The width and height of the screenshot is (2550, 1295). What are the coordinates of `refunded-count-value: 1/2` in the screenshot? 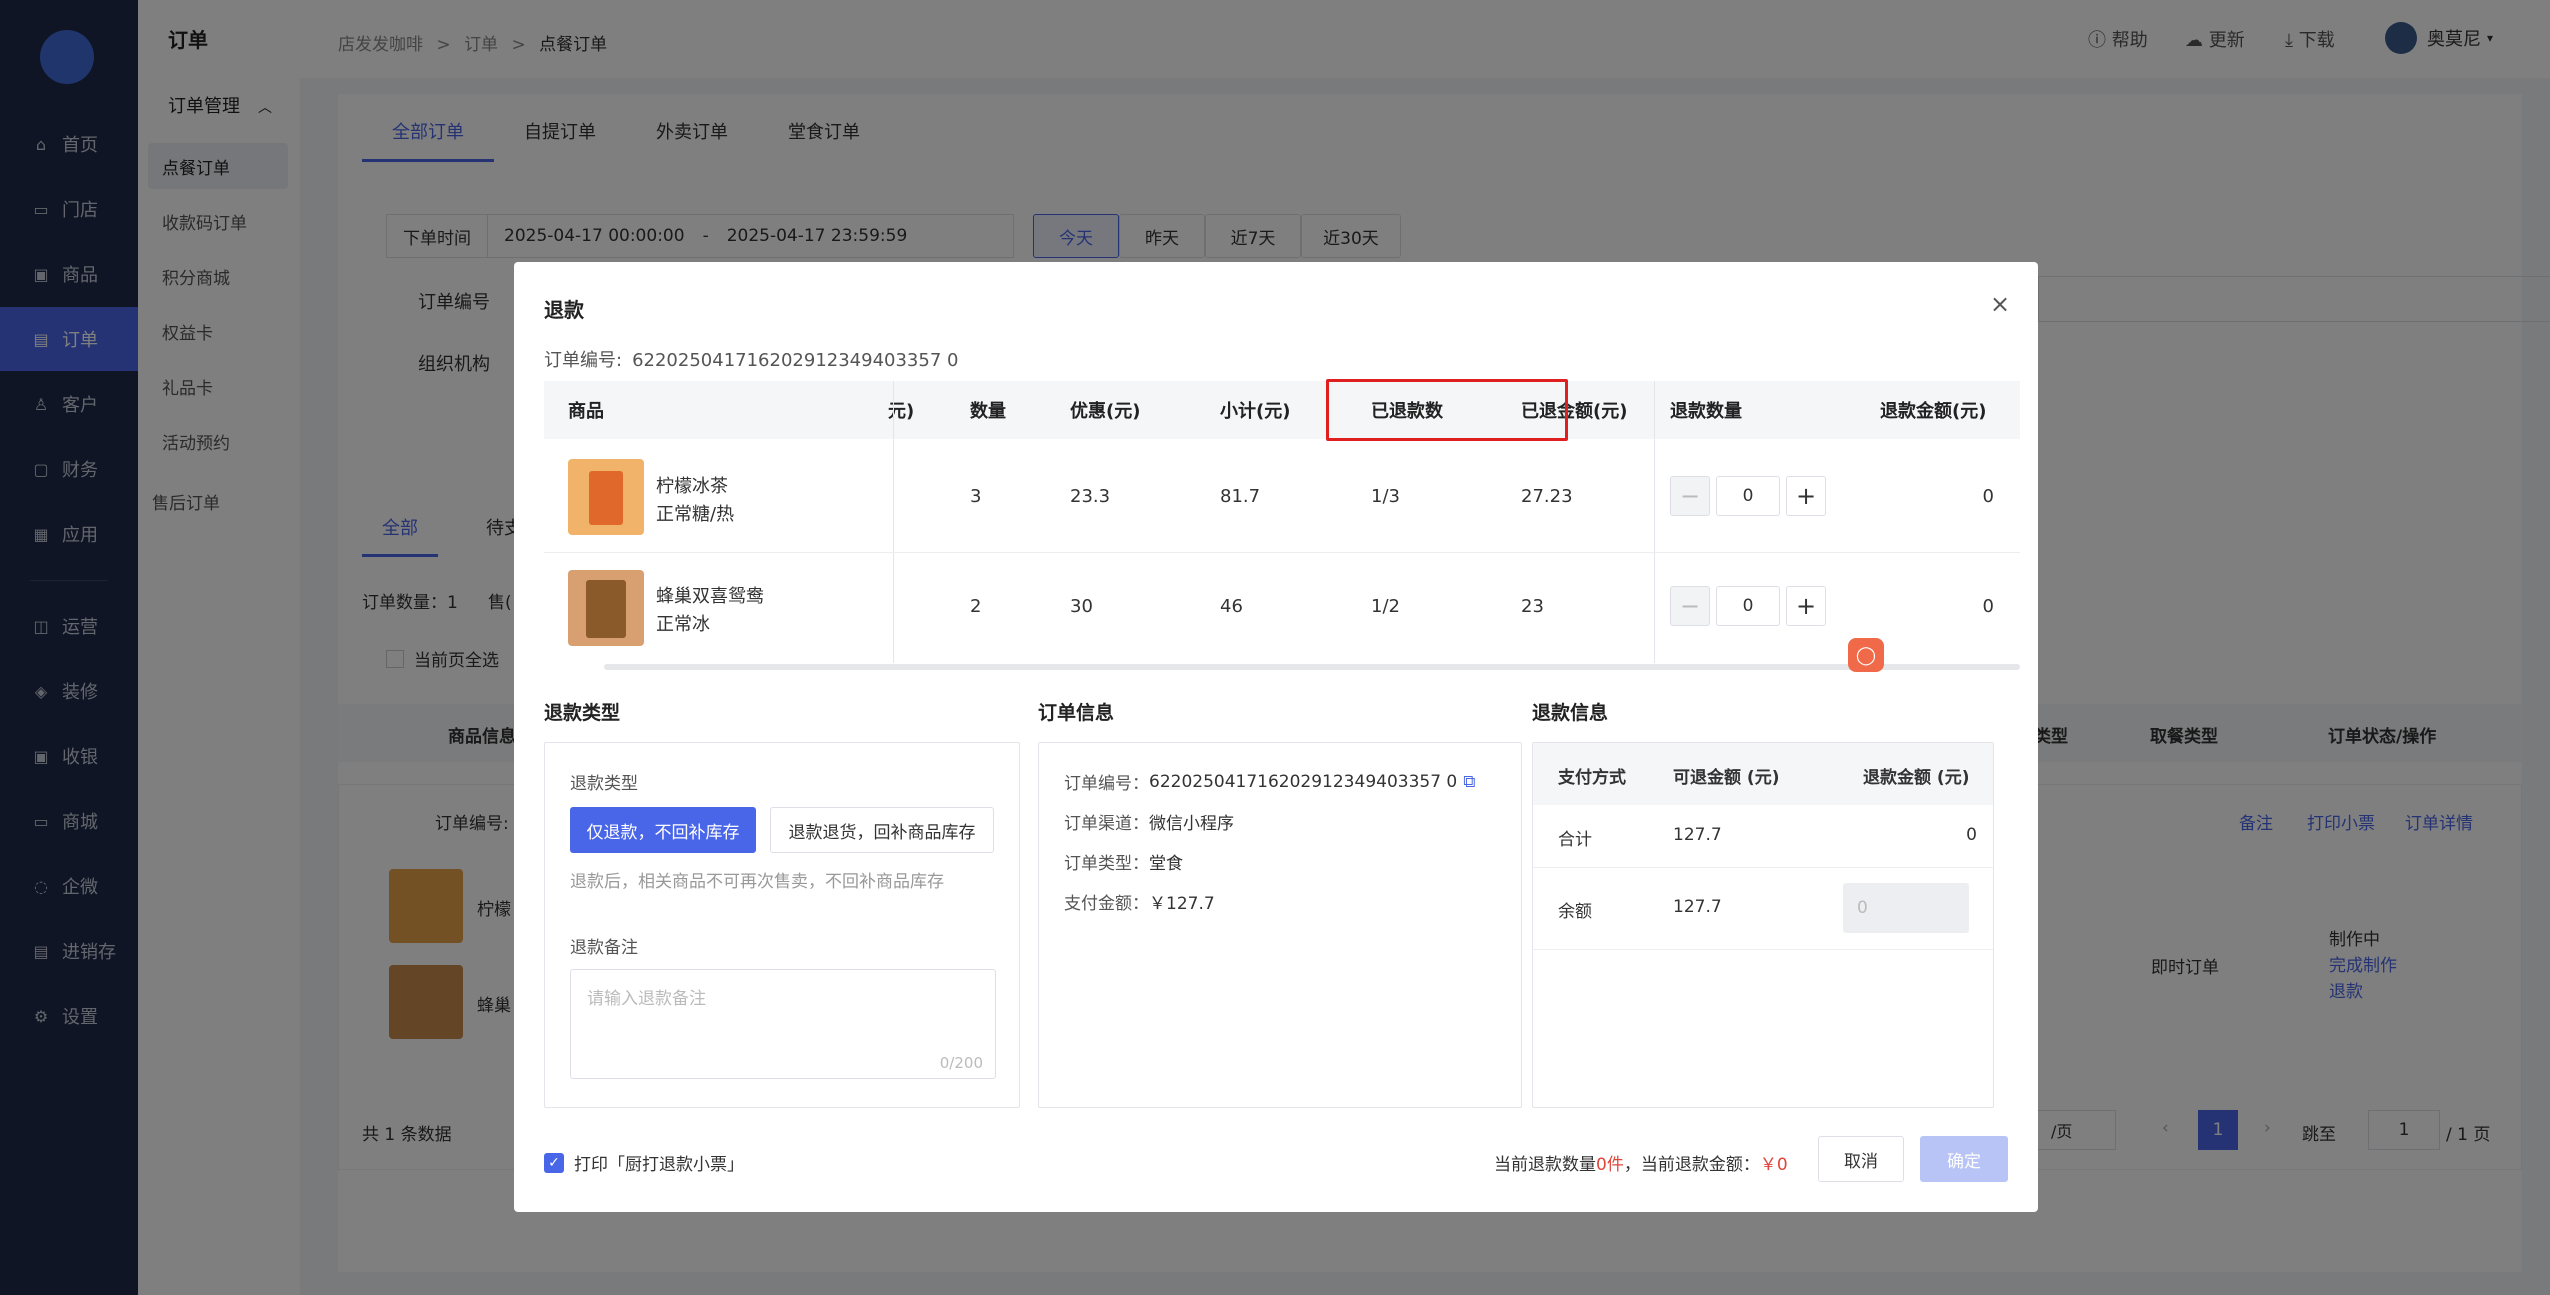 It's located at (1385, 606).